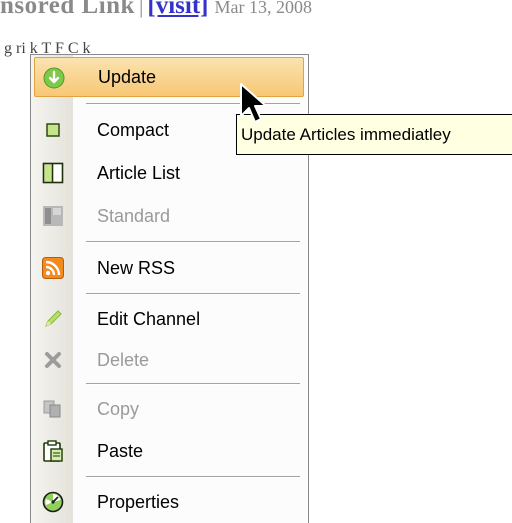  I want to click on clipboard-paste-icon, so click(53, 451).